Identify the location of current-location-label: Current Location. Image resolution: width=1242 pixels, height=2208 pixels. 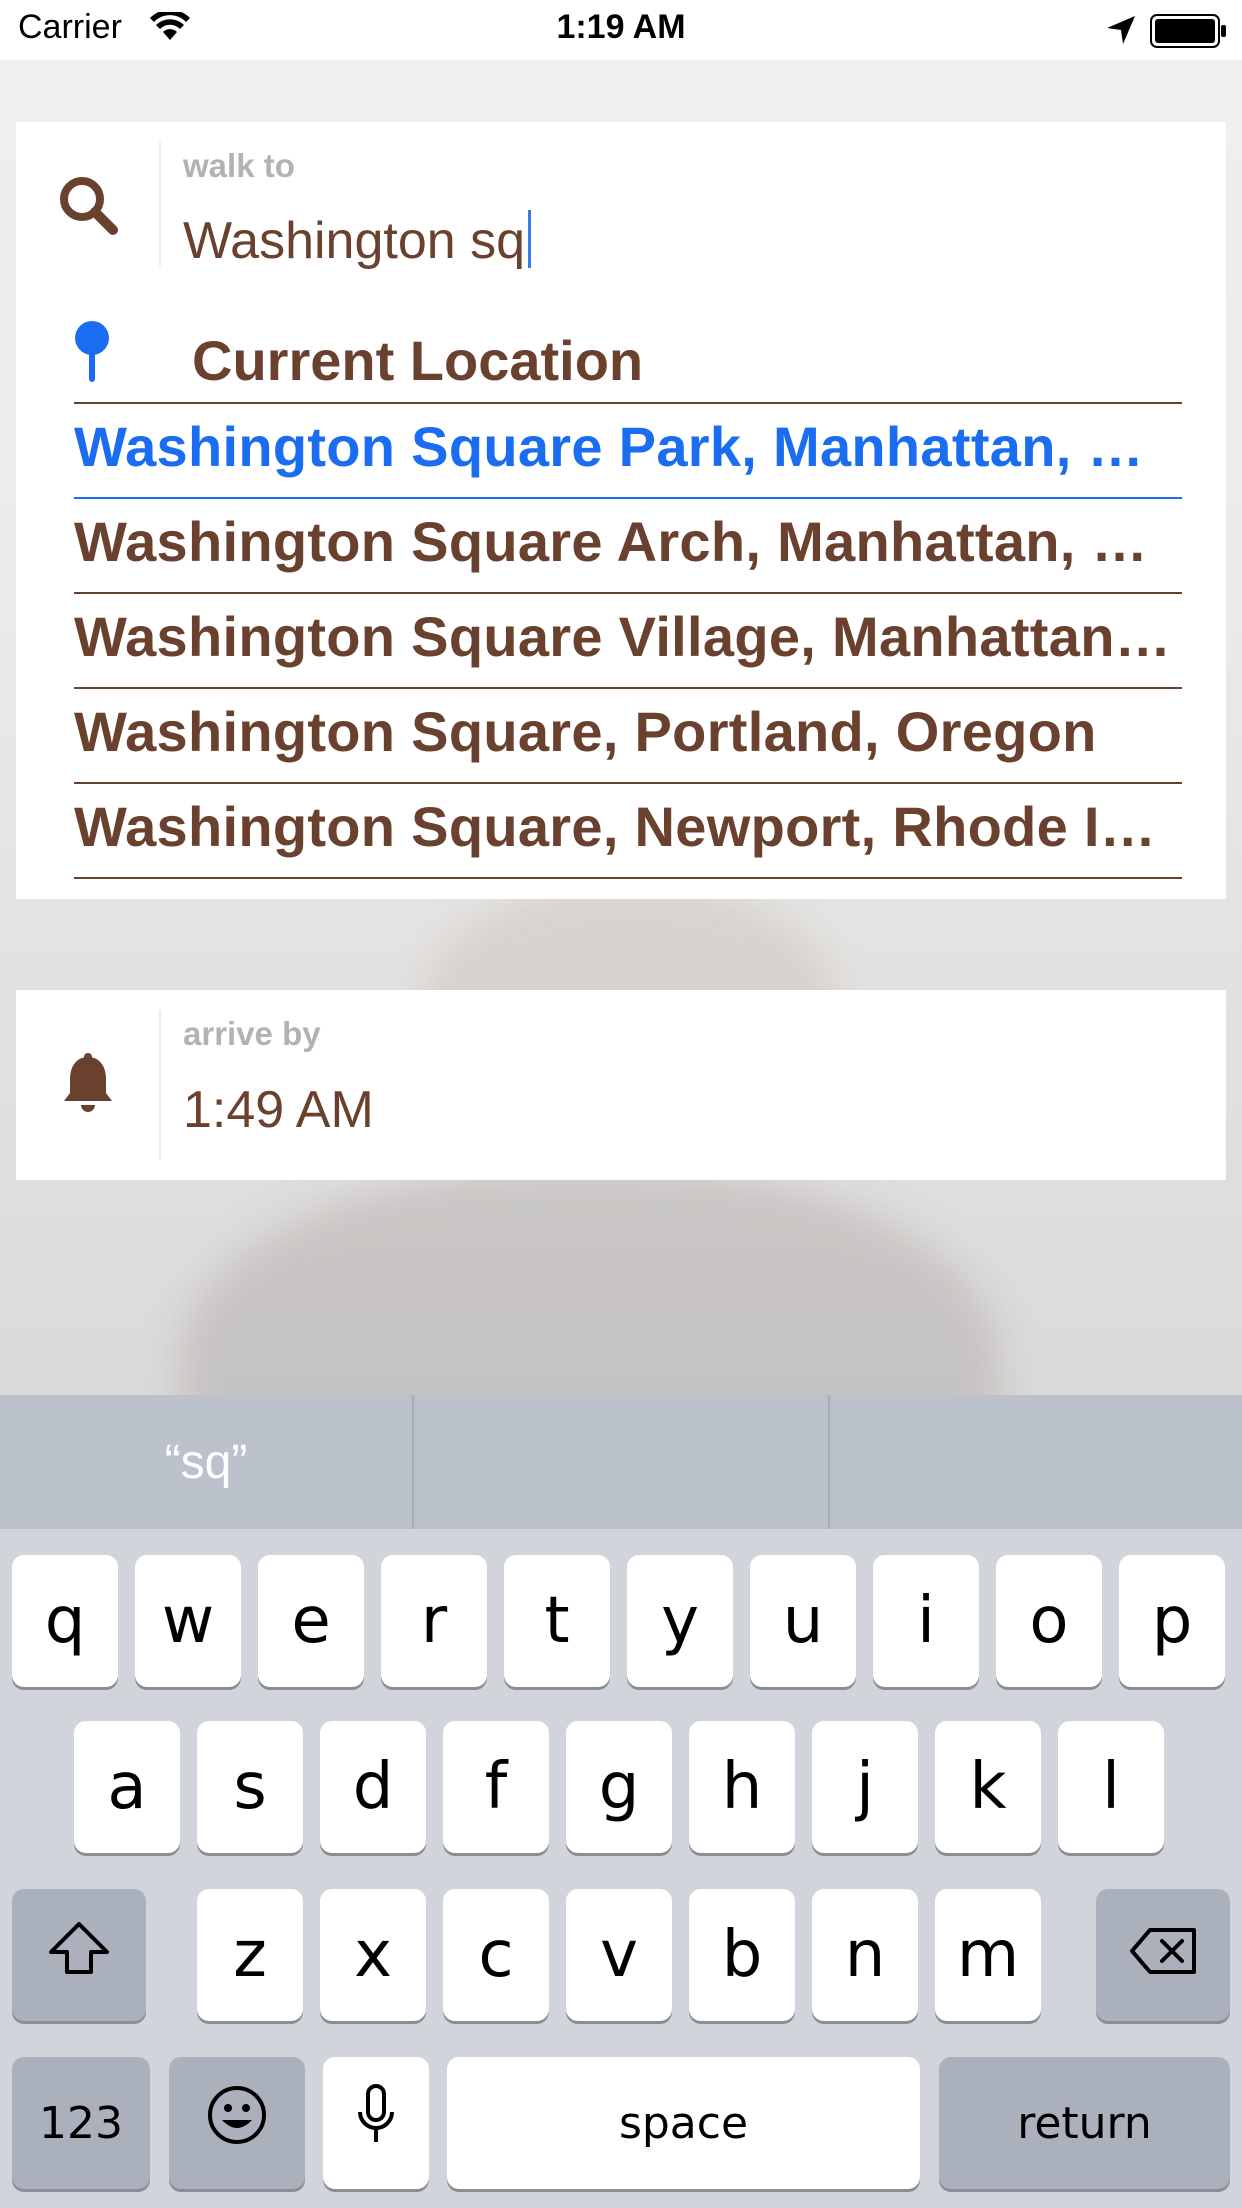
(418, 360).